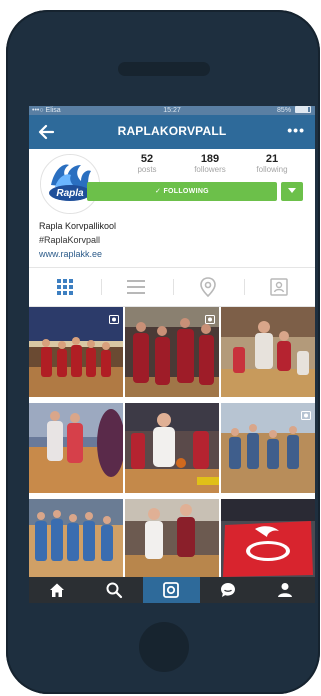 This screenshot has height=696, width=321. I want to click on rapla-banner-photo, so click(268, 544).